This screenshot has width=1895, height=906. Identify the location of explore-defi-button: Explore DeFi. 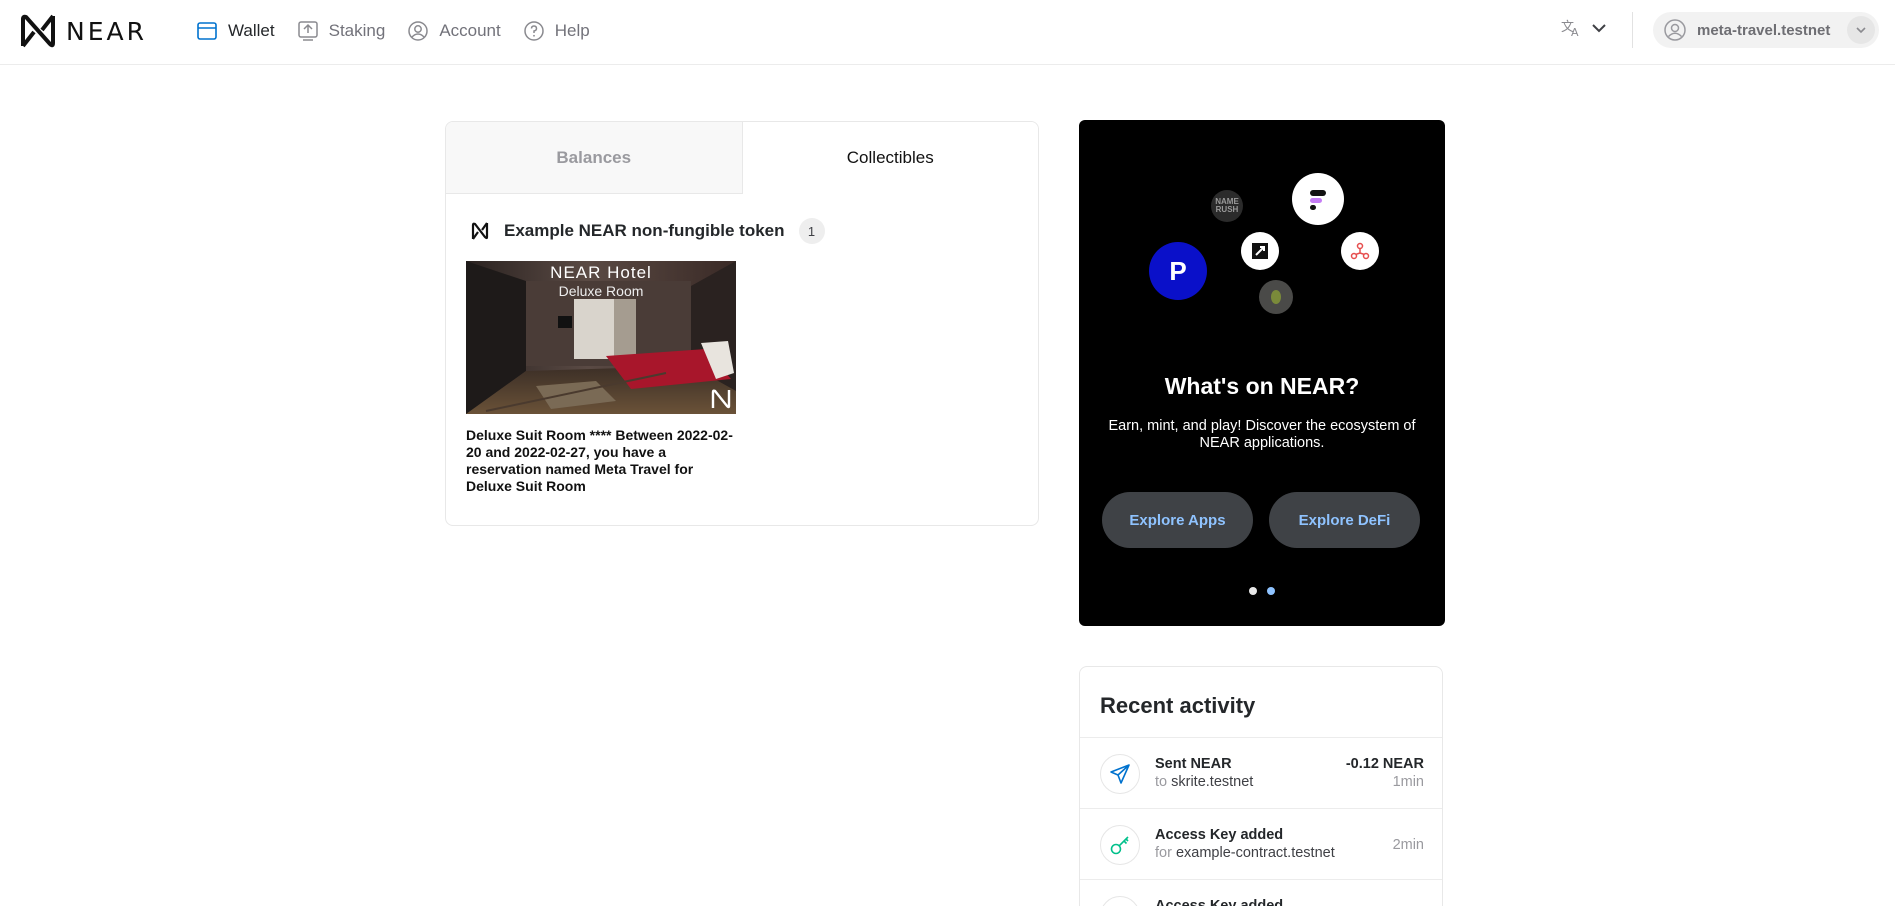
(1344, 520).